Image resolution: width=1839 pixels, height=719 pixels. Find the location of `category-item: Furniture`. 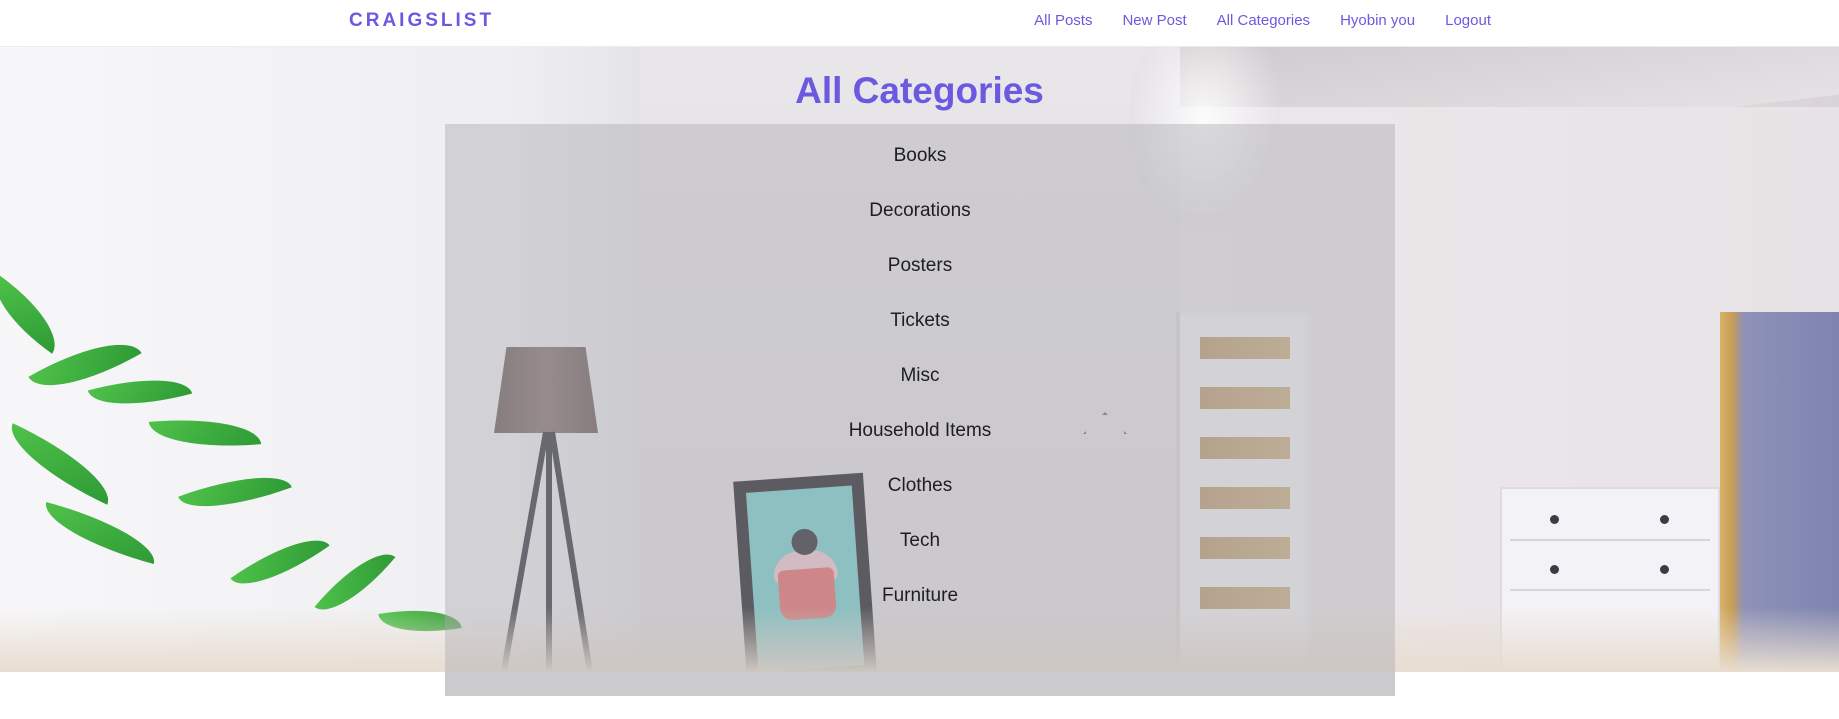

category-item: Furniture is located at coordinates (920, 611).